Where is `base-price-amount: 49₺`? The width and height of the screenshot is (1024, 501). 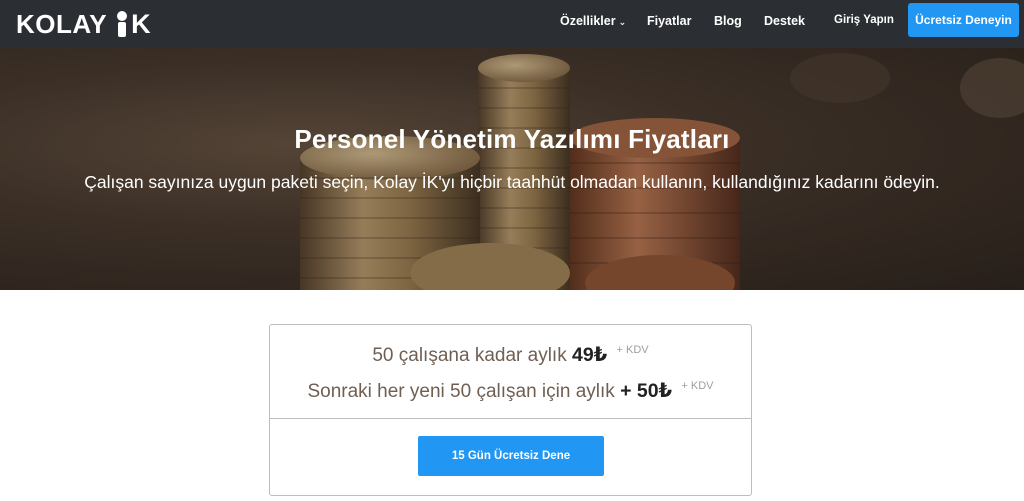 base-price-amount: 49₺ is located at coordinates (589, 355).